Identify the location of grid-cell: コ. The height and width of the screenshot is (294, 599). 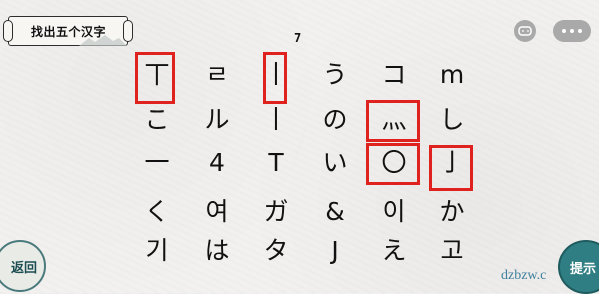
(394, 74).